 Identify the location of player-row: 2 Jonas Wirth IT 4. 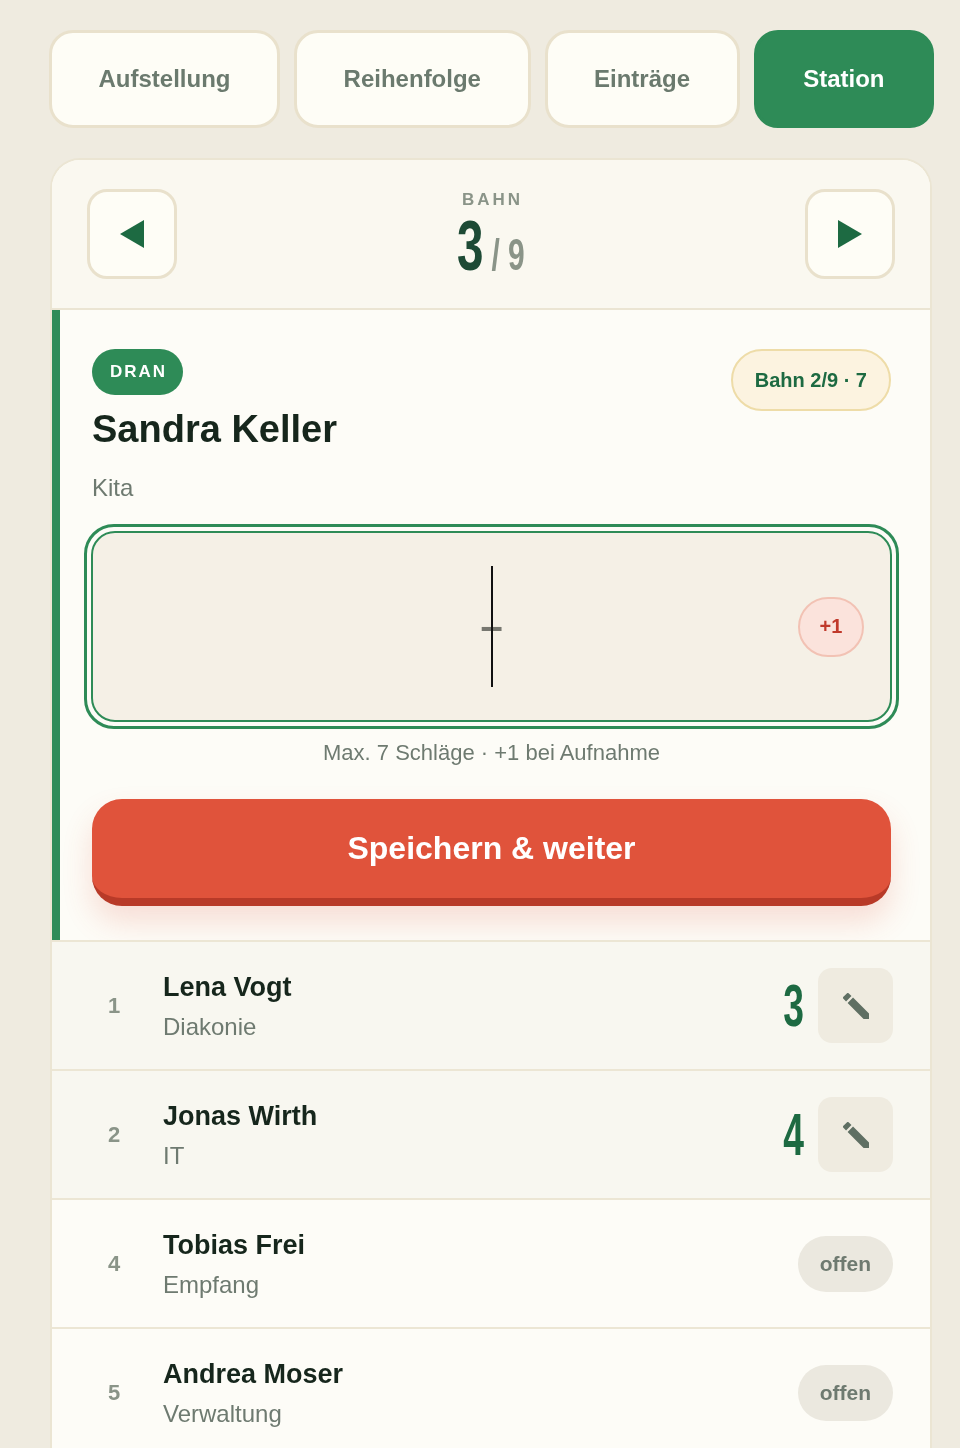
(491, 1133).